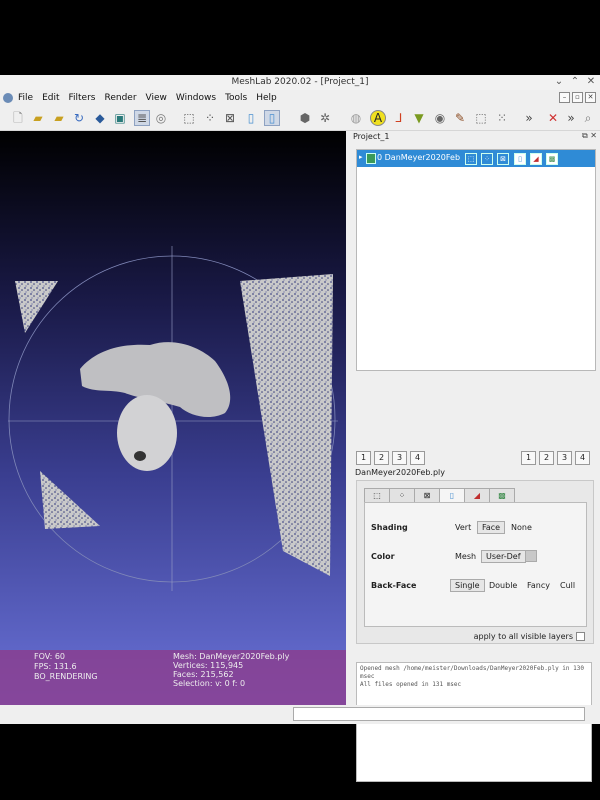 The width and height of the screenshot is (600, 800). I want to click on backface-double-option: Double, so click(503, 585).